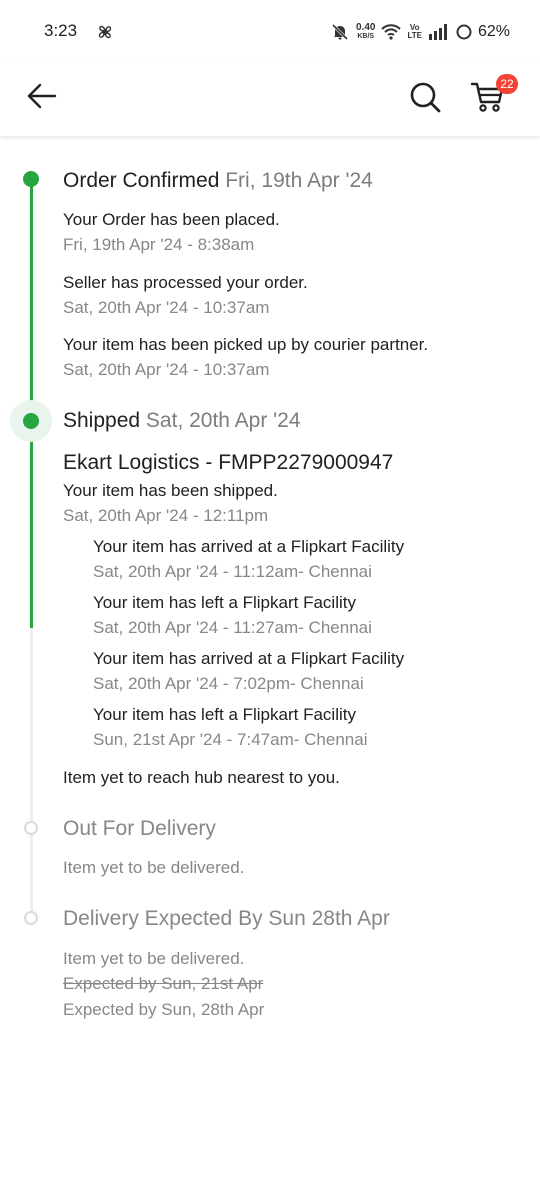  Describe the element at coordinates (391, 32) in the screenshot. I see `wifi-icon` at that location.